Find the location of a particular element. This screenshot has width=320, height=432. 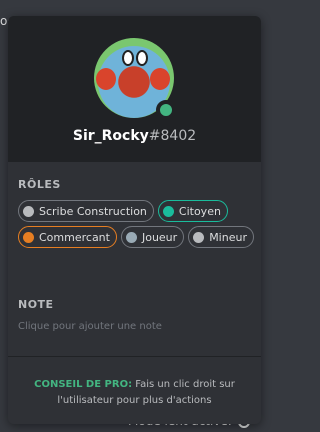

username-discriminator: #8402 is located at coordinates (172, 136).